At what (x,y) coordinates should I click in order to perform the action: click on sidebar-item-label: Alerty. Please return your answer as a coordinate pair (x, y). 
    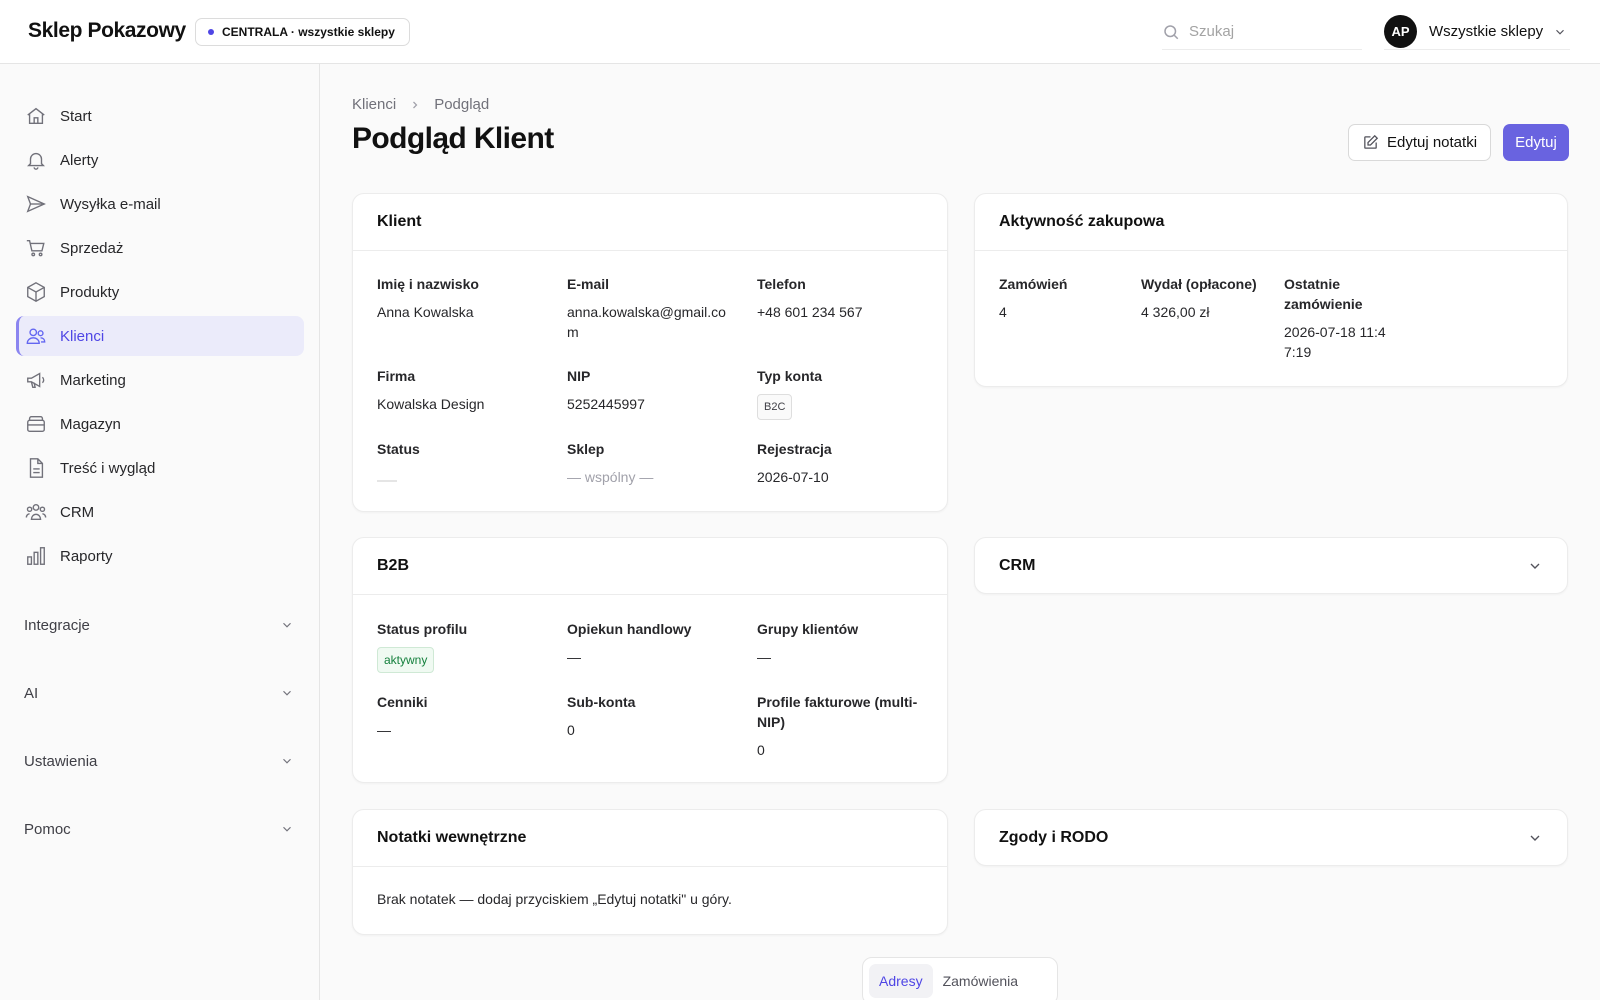
    Looking at the image, I should click on (79, 160).